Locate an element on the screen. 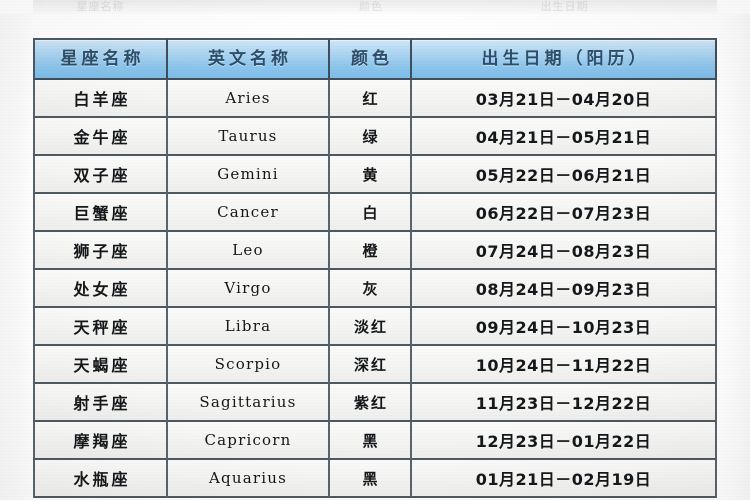  table-row: 射手座 Sagittarius 紫红 11月23日－12月22日 is located at coordinates (375, 403).